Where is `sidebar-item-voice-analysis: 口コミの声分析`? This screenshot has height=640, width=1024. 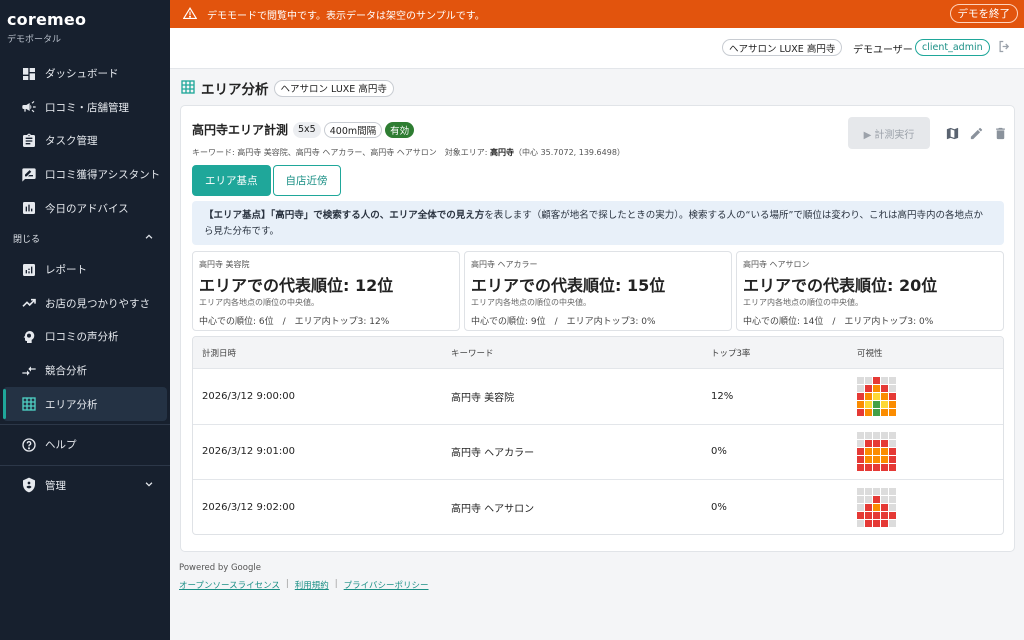
sidebar-item-voice-analysis: 口コミの声分析 is located at coordinates (85, 337).